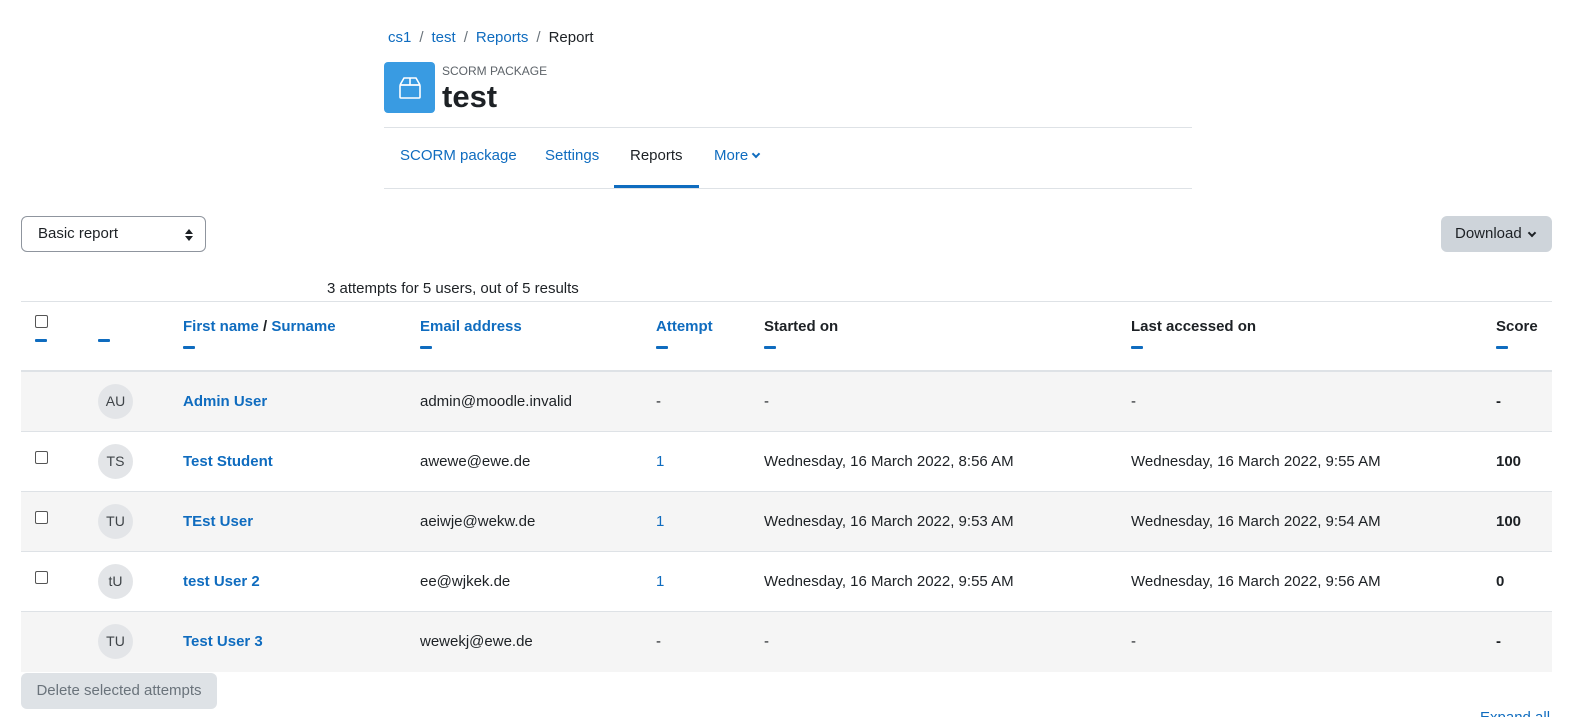 The width and height of the screenshot is (1572, 717). What do you see at coordinates (478, 521) in the screenshot?
I see `email-cell: aeiwje@wekw.de` at bounding box center [478, 521].